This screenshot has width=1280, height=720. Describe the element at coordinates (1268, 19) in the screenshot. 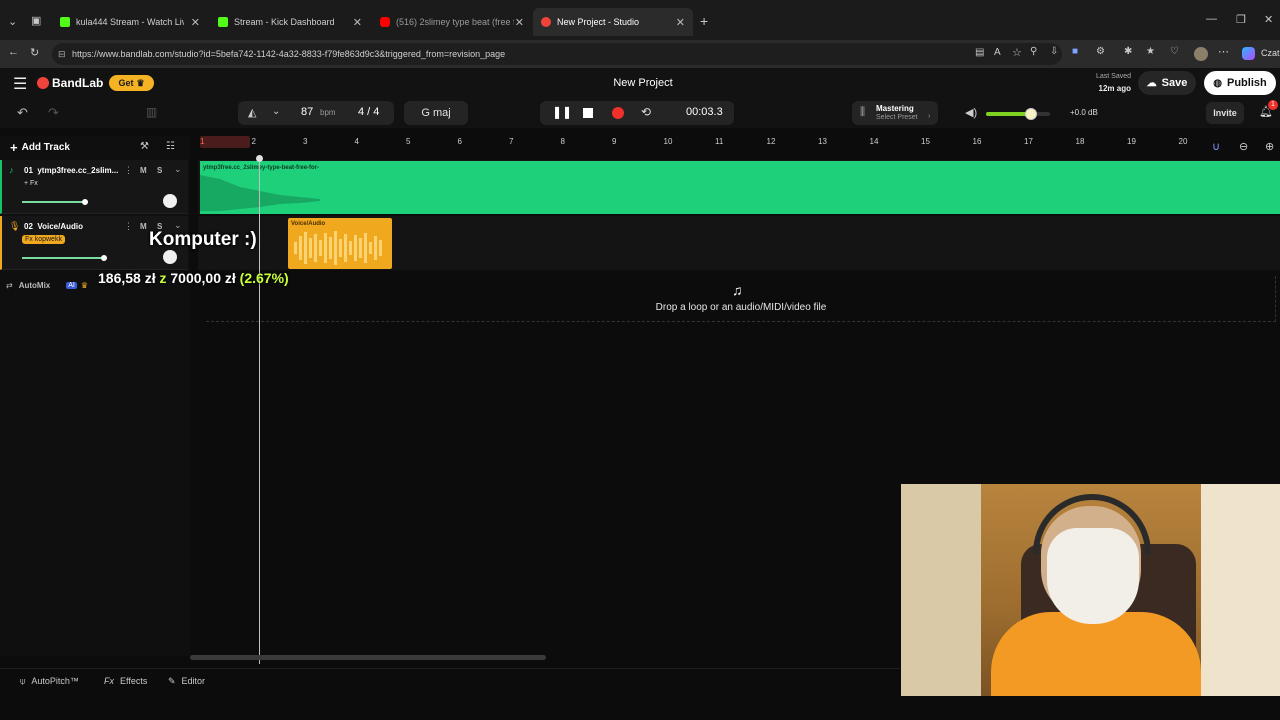

I see `window-close-icon: ✕` at that location.